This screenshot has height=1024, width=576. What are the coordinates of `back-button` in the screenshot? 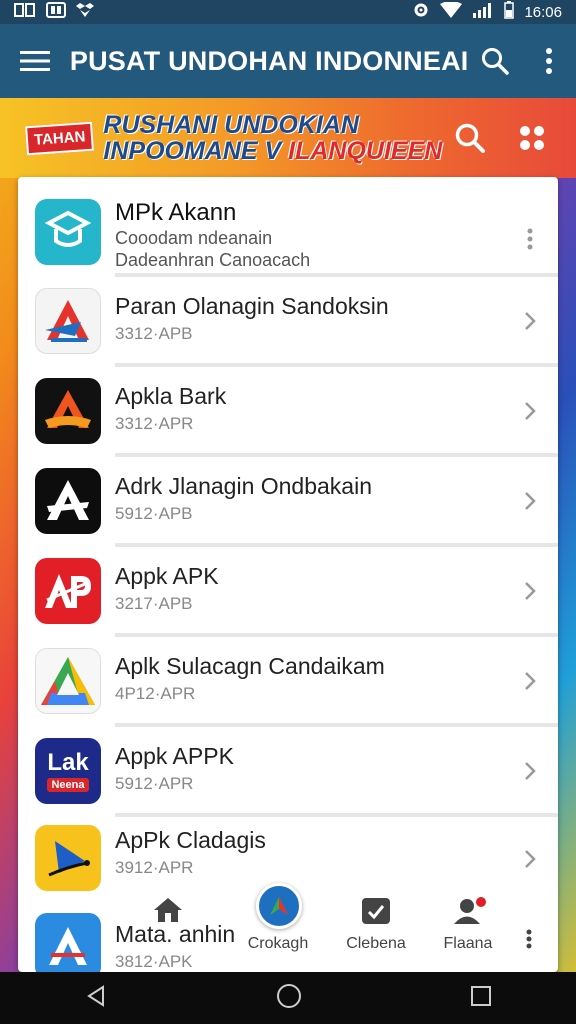 It's located at (96, 998).